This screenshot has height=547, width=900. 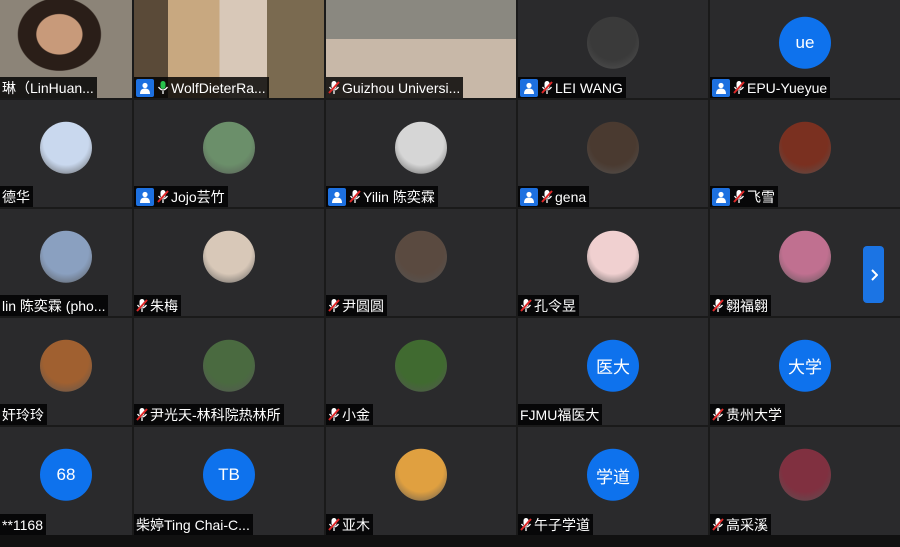 I want to click on participant-tile: 朱梅, so click(x=229, y=262).